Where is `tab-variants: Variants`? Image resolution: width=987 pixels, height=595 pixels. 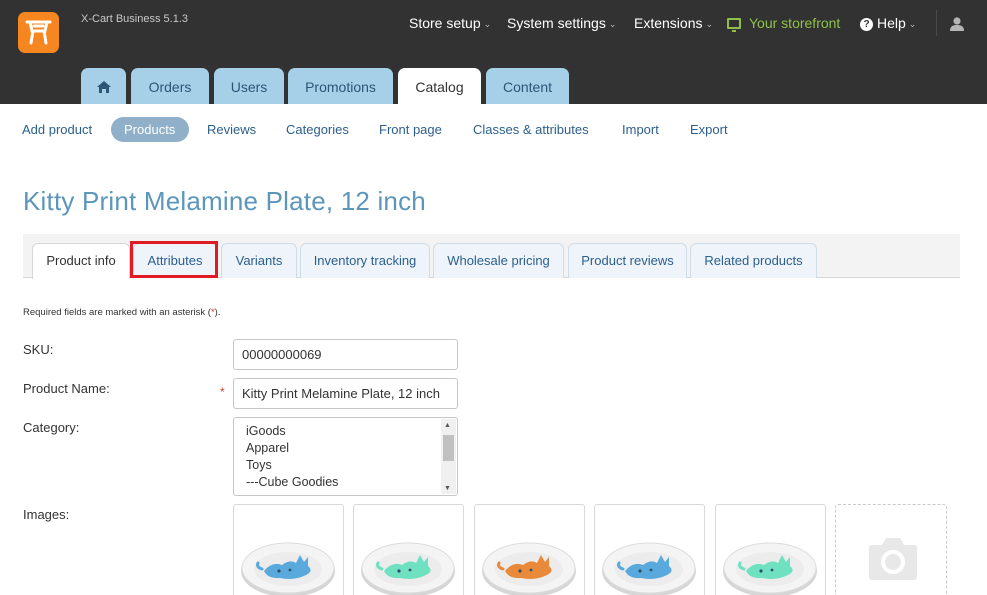 tab-variants: Variants is located at coordinates (259, 260).